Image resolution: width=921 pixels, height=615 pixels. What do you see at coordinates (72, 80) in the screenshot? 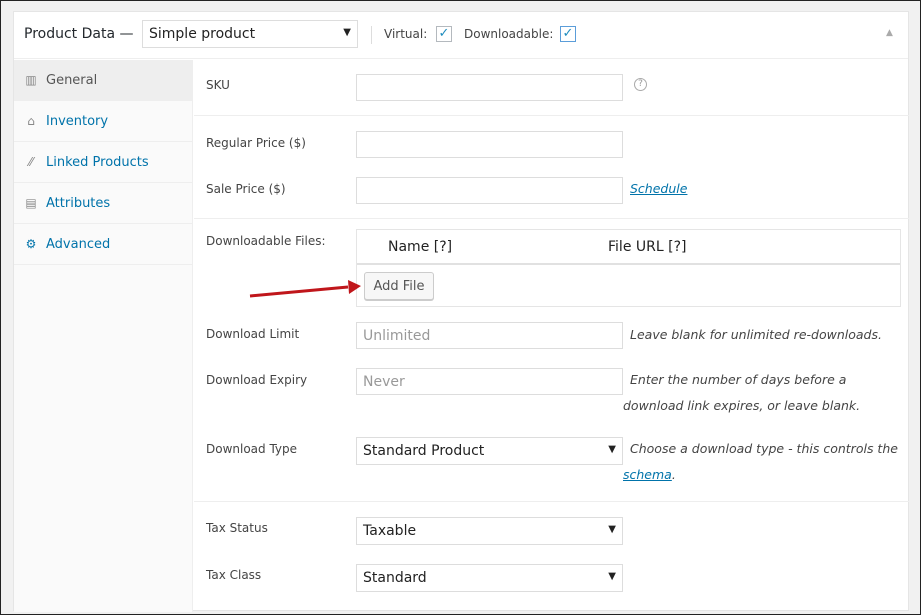
I see `sidebar-item-label: General` at bounding box center [72, 80].